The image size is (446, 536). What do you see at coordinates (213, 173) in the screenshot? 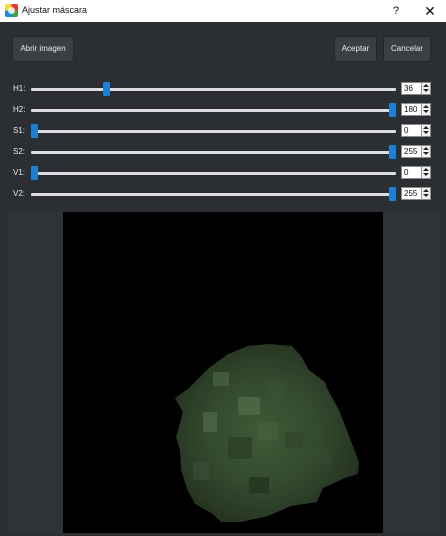
I see `slider-track-v1` at bounding box center [213, 173].